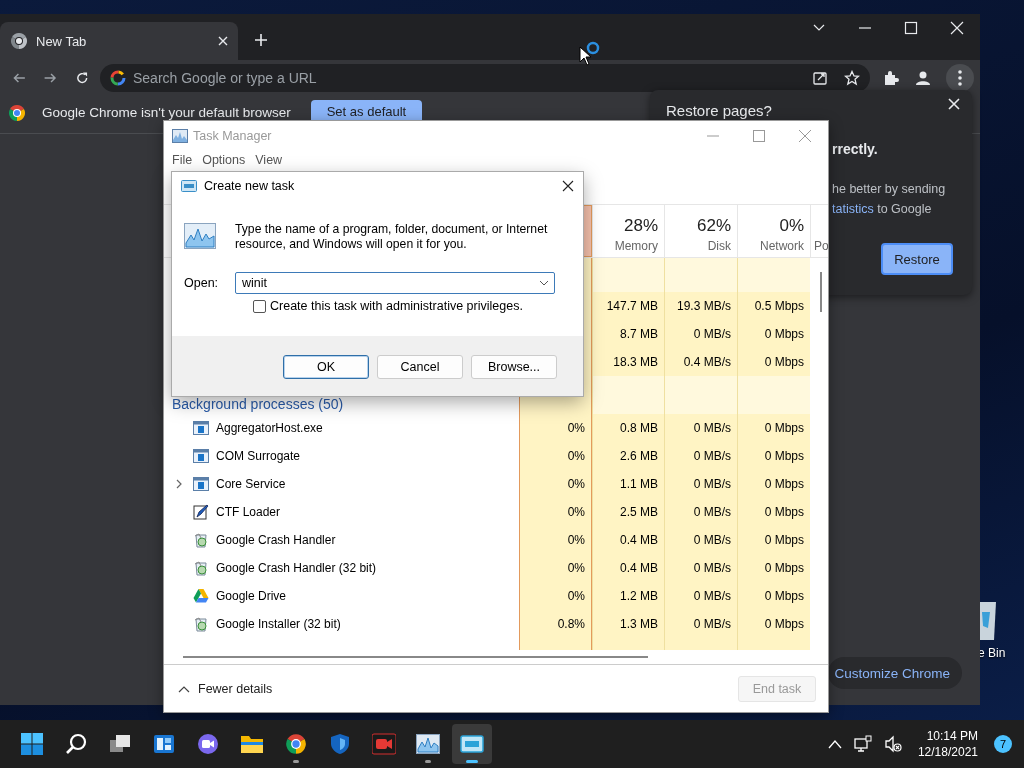  What do you see at coordinates (960, 78) in the screenshot?
I see `menu-icon` at bounding box center [960, 78].